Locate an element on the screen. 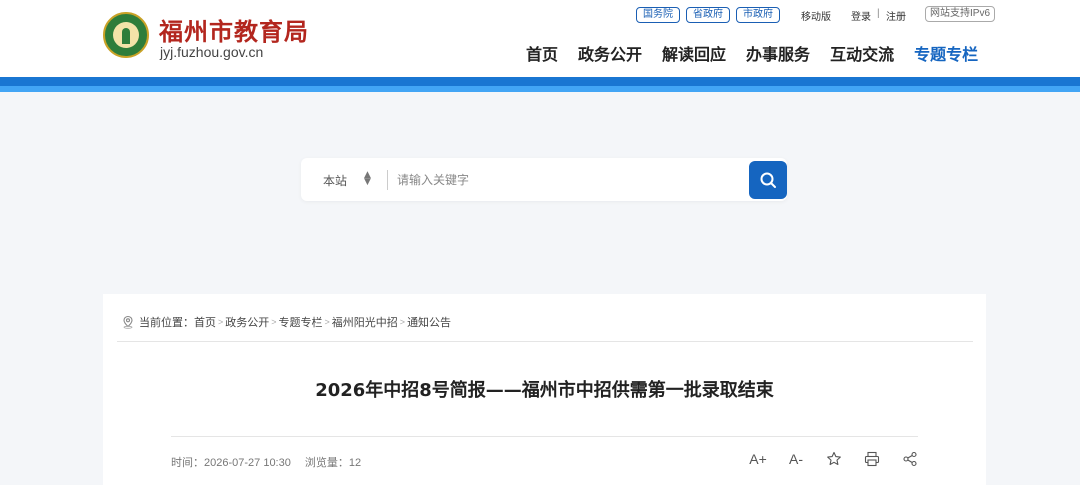 This screenshot has height=485, width=1080. article-tools: A+ A- is located at coordinates (834, 459).